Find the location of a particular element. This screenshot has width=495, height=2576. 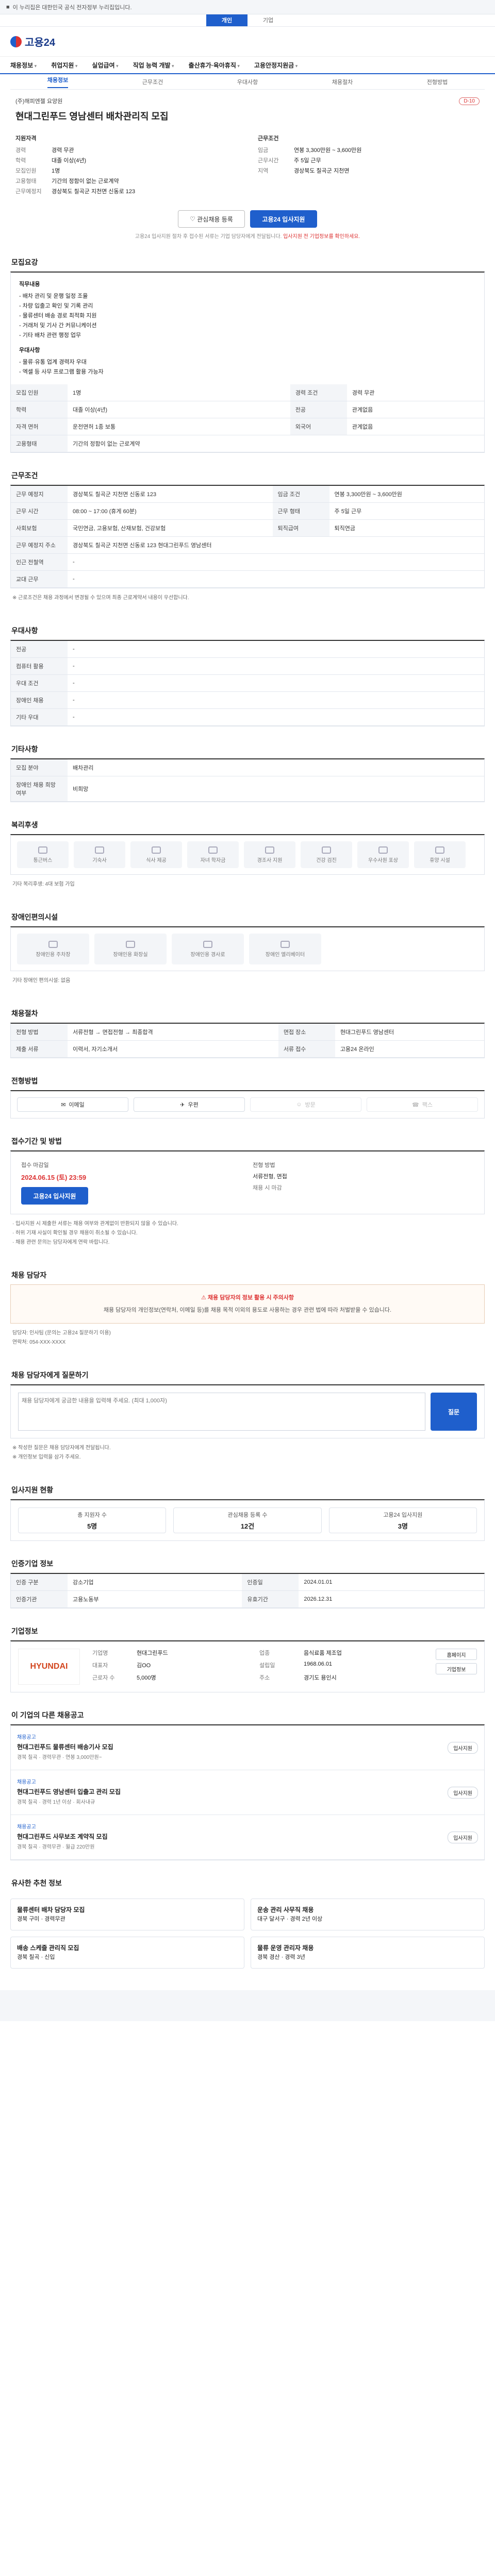

table-header: 고용형태 is located at coordinates (39, 443).